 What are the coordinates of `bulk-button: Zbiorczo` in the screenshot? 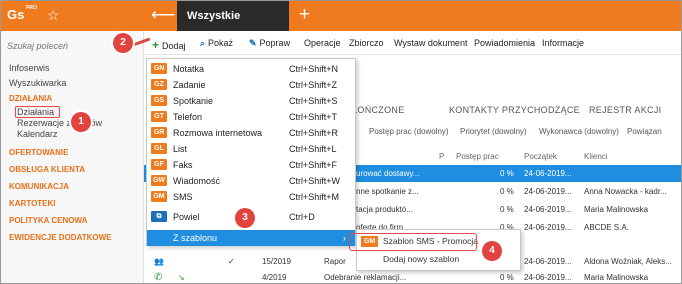 It's located at (366, 43).